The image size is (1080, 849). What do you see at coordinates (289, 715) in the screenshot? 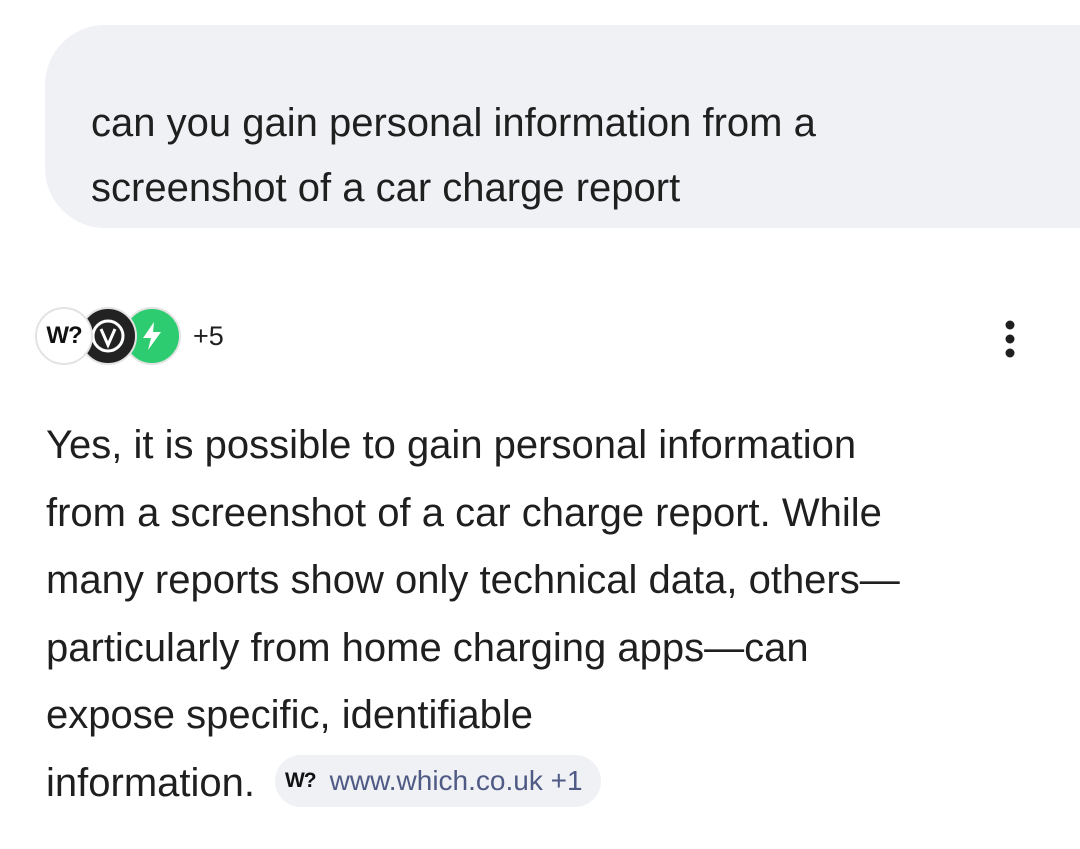
I see `answer-line-5: expose specific, identifiable` at bounding box center [289, 715].